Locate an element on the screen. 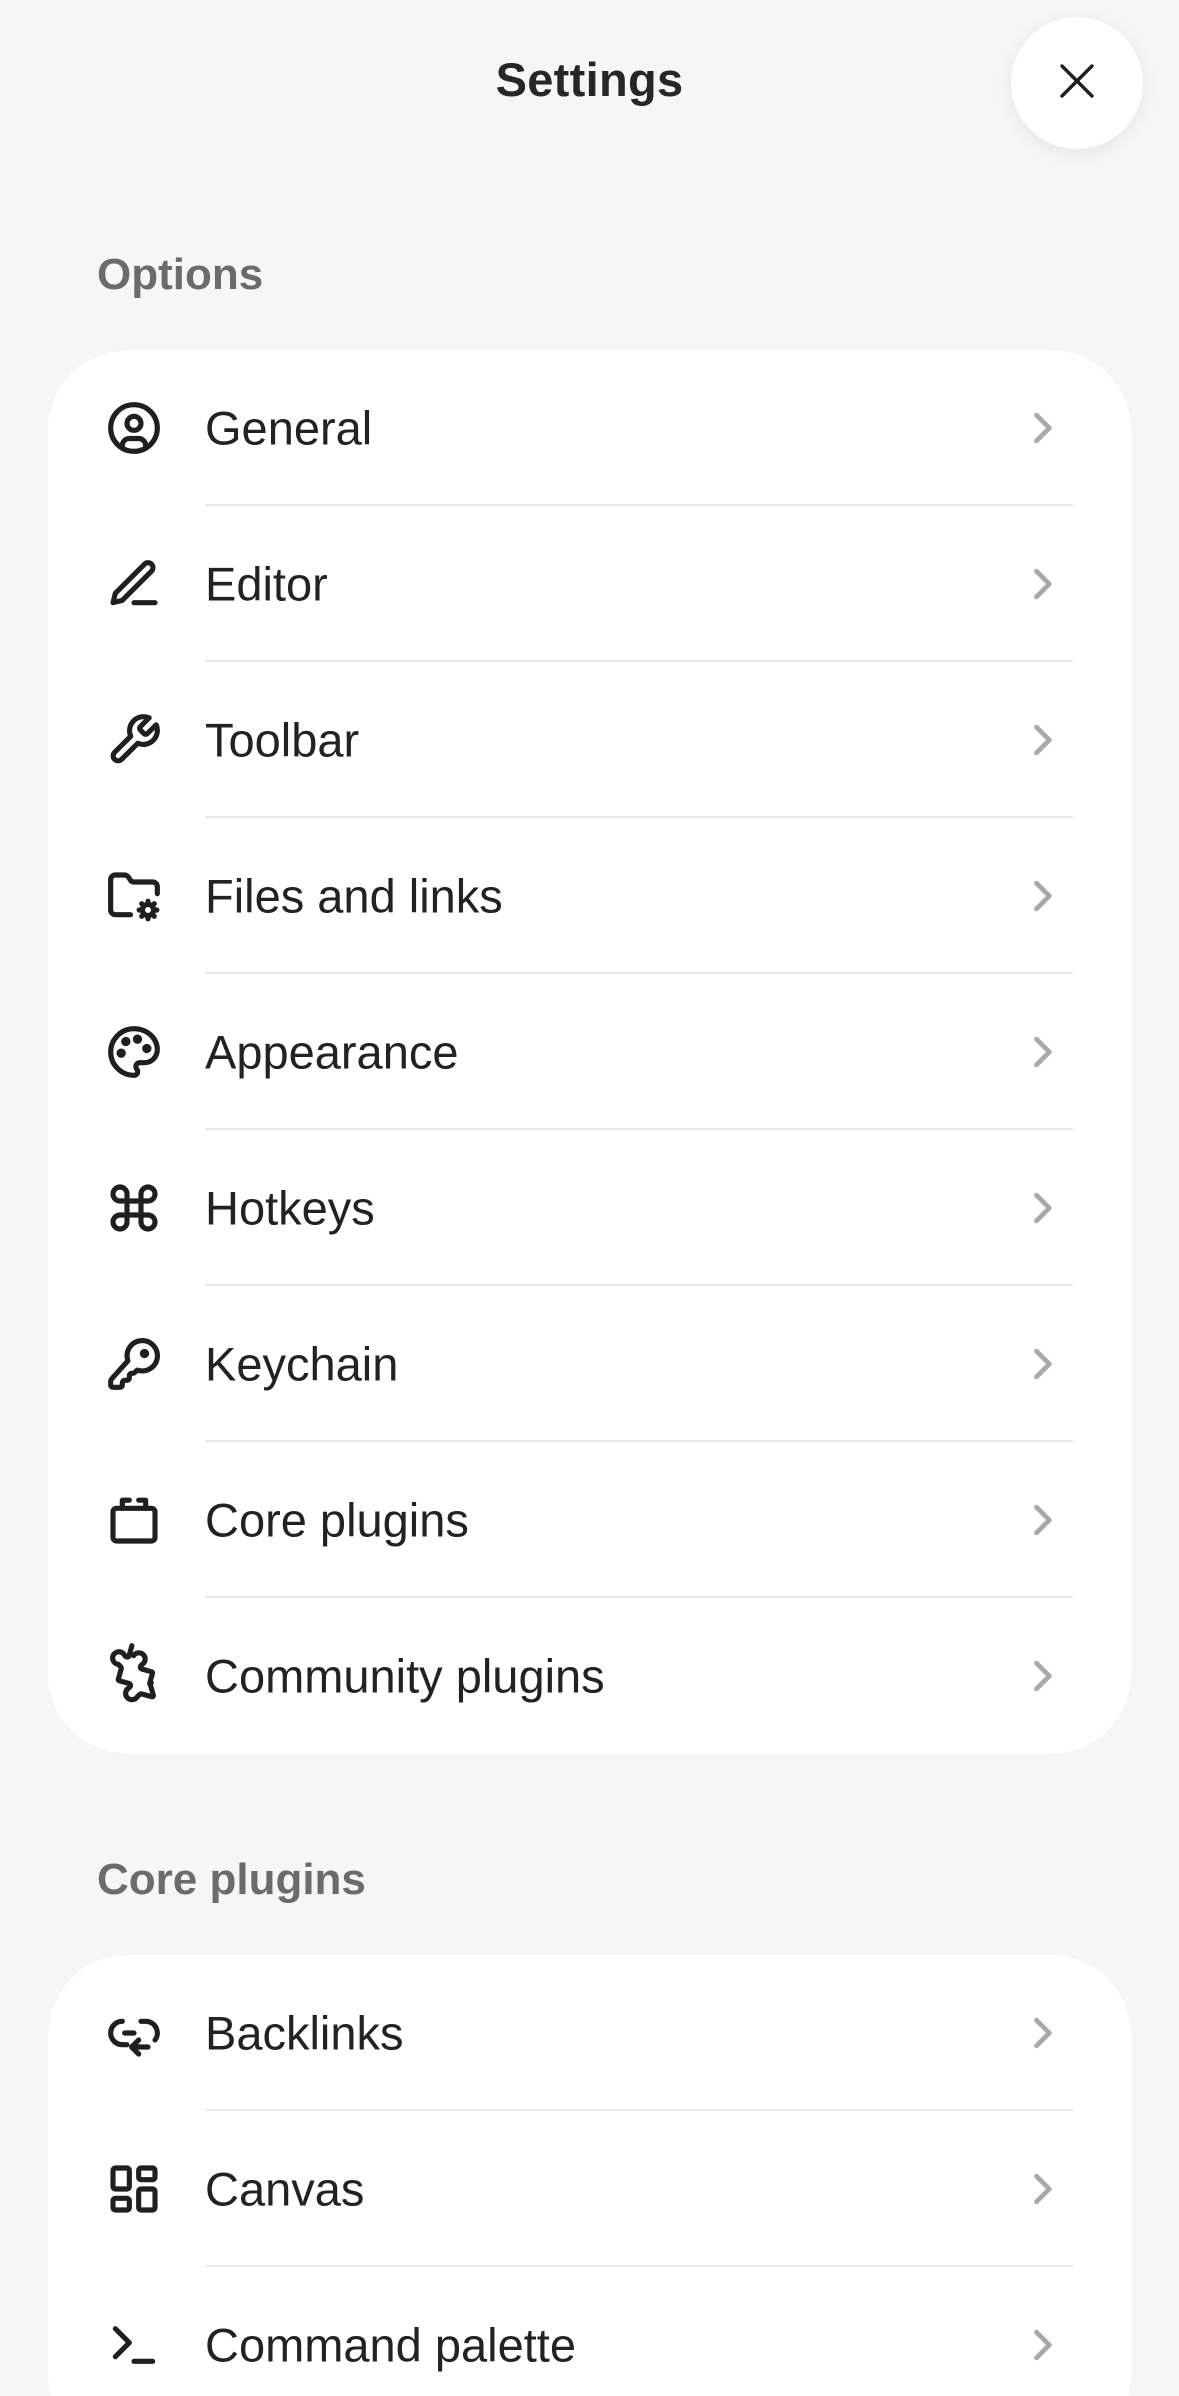 The width and height of the screenshot is (1179, 2396). settings-item-label: Community plugins is located at coordinates (405, 1676).